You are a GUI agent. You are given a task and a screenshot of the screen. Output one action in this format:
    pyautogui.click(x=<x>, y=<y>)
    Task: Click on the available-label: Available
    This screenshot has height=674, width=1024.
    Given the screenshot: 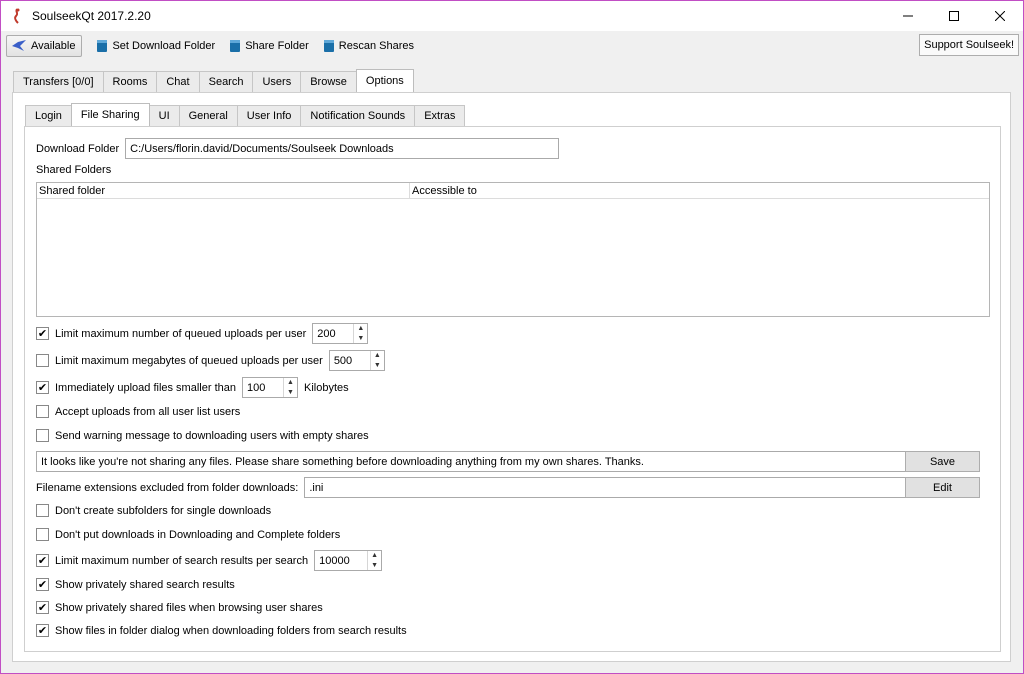 What is the action you would take?
    pyautogui.click(x=53, y=46)
    